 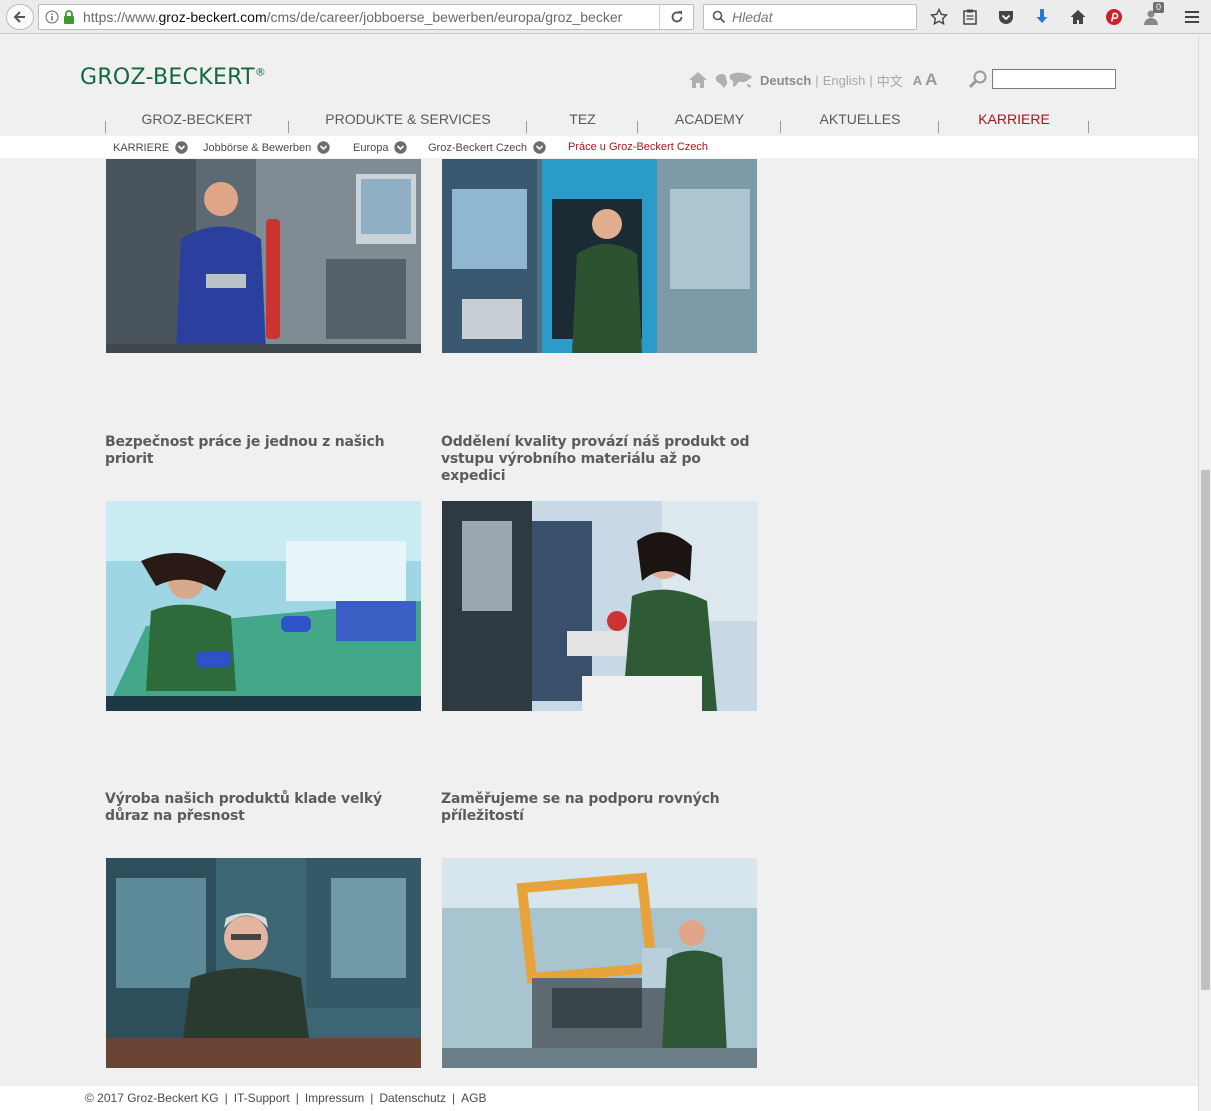 I want to click on breadcrumb-label: Europa, so click(x=371, y=147).